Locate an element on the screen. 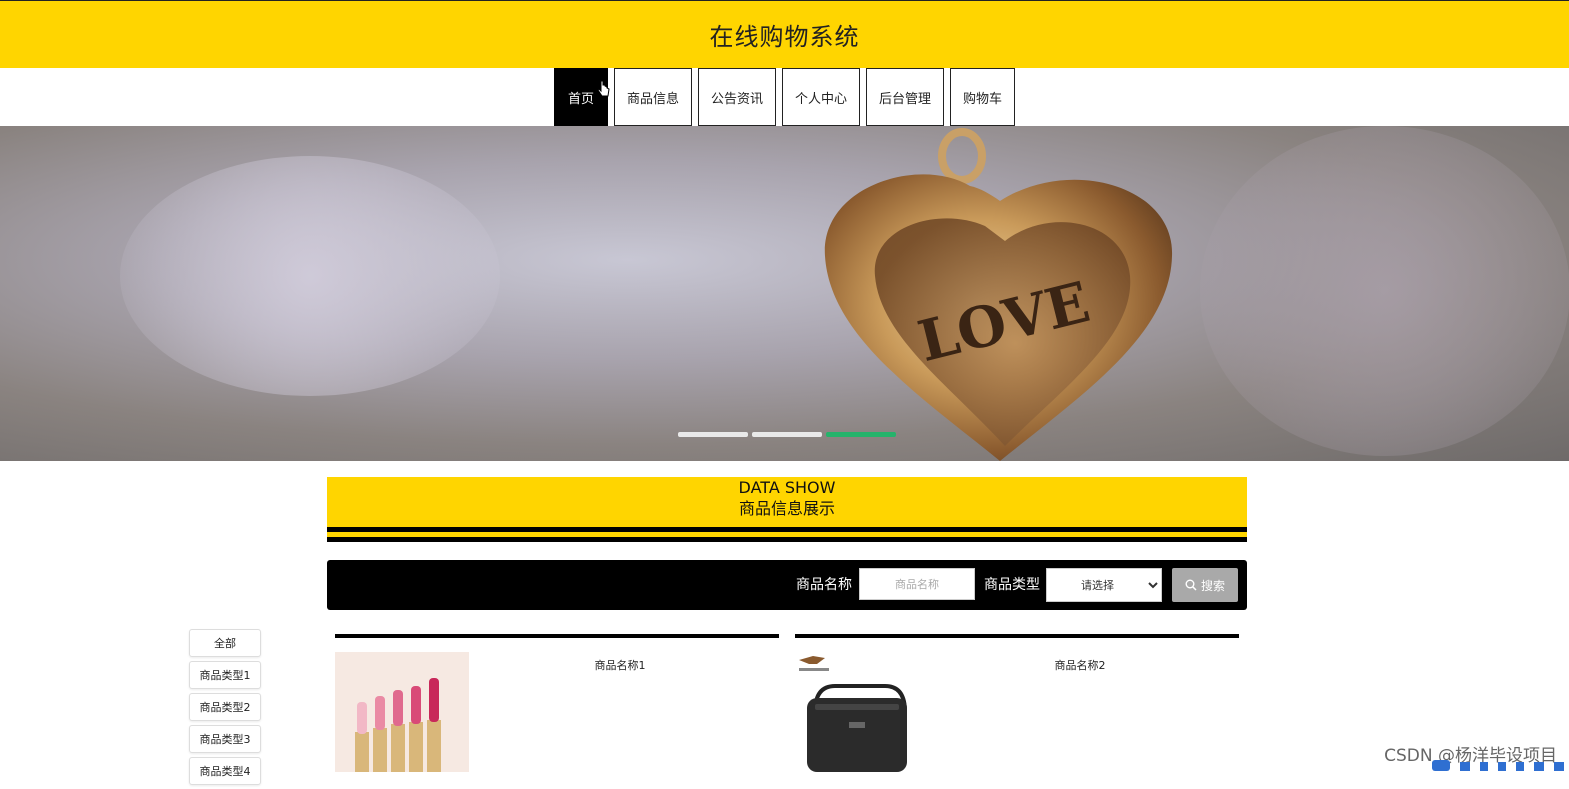 The height and width of the screenshot is (789, 1569). nav-item-profile: 个人中心 is located at coordinates (820, 97).